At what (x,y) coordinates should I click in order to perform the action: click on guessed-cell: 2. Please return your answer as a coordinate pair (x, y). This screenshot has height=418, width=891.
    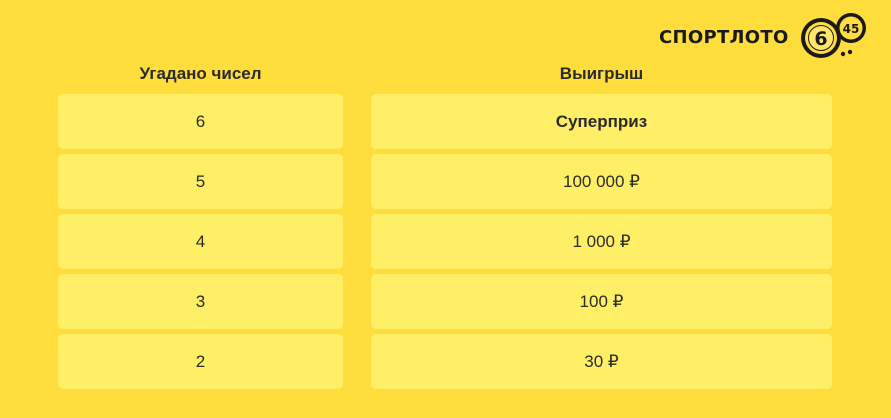
    Looking at the image, I should click on (200, 361).